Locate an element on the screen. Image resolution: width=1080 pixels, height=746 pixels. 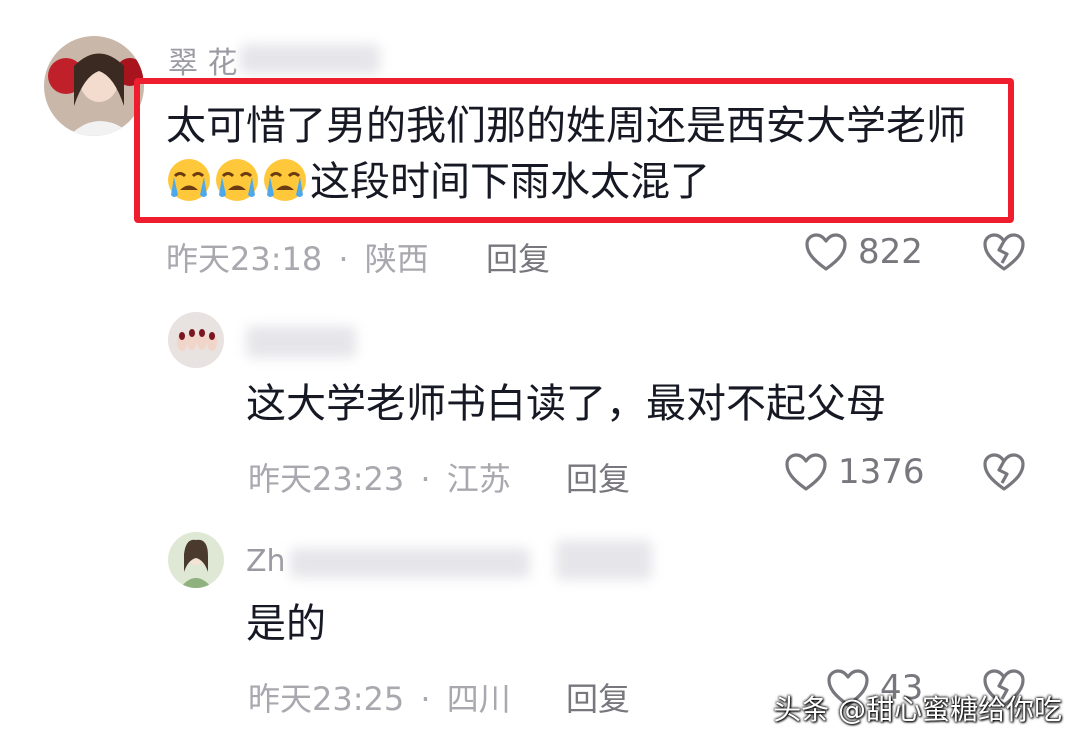
comment-1-text-line2: 这段时间下雨水太混了 is located at coordinates (510, 182).